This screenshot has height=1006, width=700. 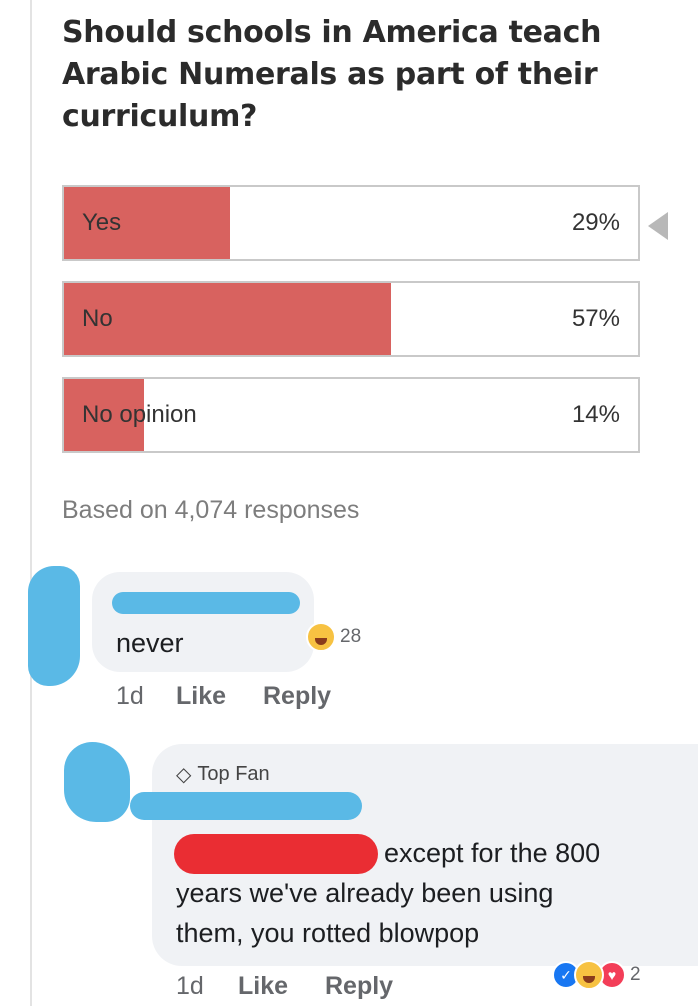 I want to click on poll-option-no: No 57%, so click(x=351, y=319).